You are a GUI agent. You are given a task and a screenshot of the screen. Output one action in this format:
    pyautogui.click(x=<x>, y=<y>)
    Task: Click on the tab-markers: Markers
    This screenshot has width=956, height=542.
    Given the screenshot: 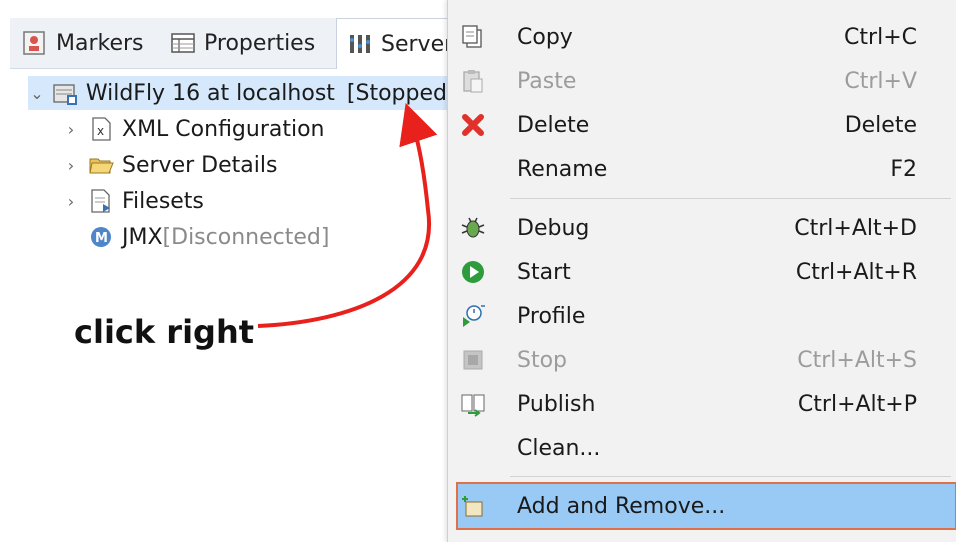 What is the action you would take?
    pyautogui.click(x=83, y=43)
    